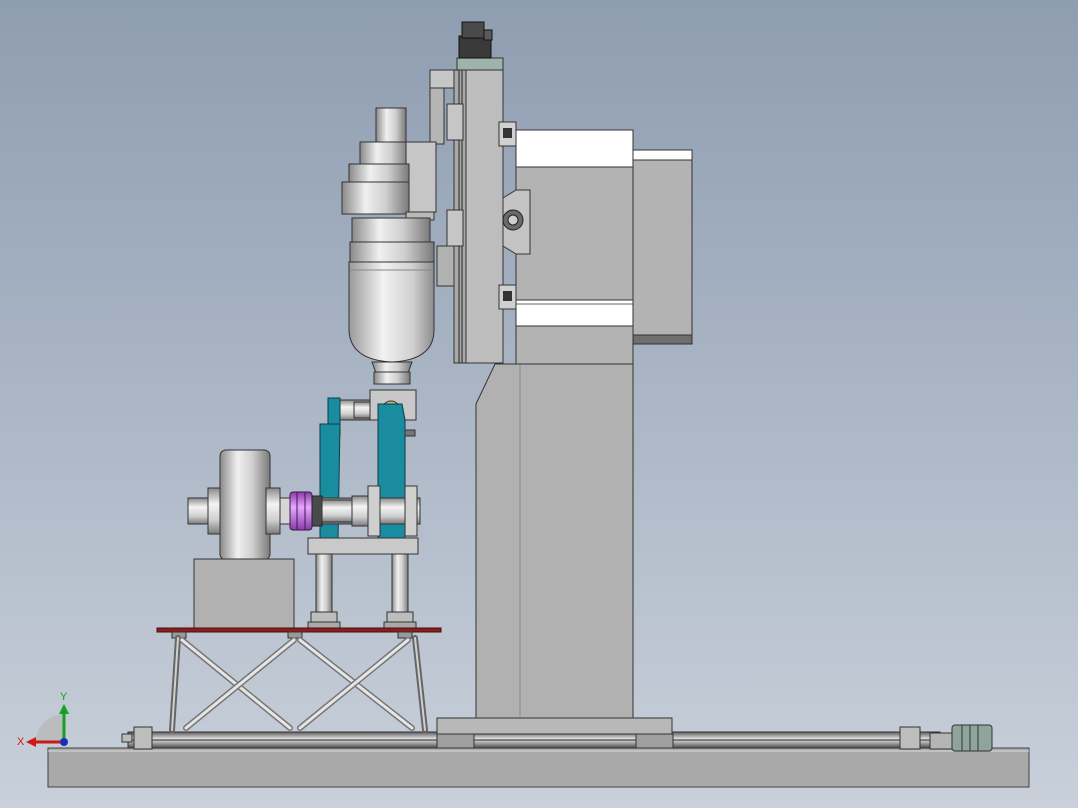 The width and height of the screenshot is (1078, 808). I want to click on y-axis-label: Y, so click(64, 697).